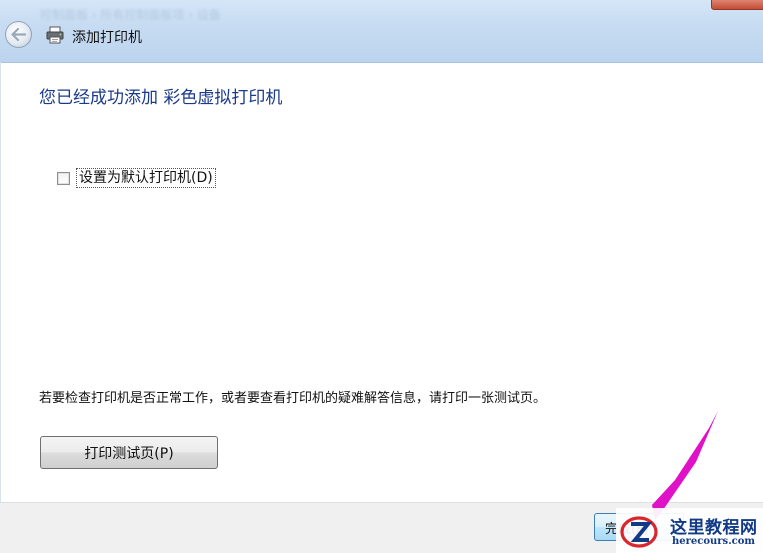 The image size is (763, 553). I want to click on default-printer-label: 设置为默认打印机(D), so click(146, 178).